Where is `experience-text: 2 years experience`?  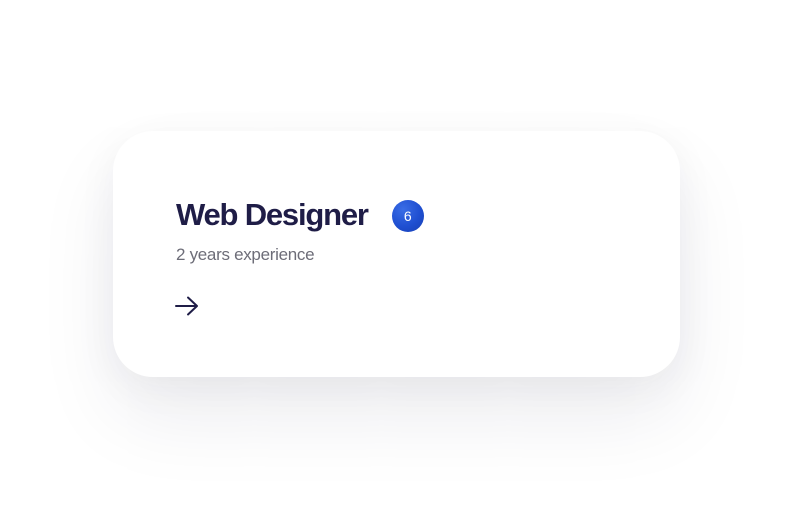
experience-text: 2 years experience is located at coordinates (245, 254).